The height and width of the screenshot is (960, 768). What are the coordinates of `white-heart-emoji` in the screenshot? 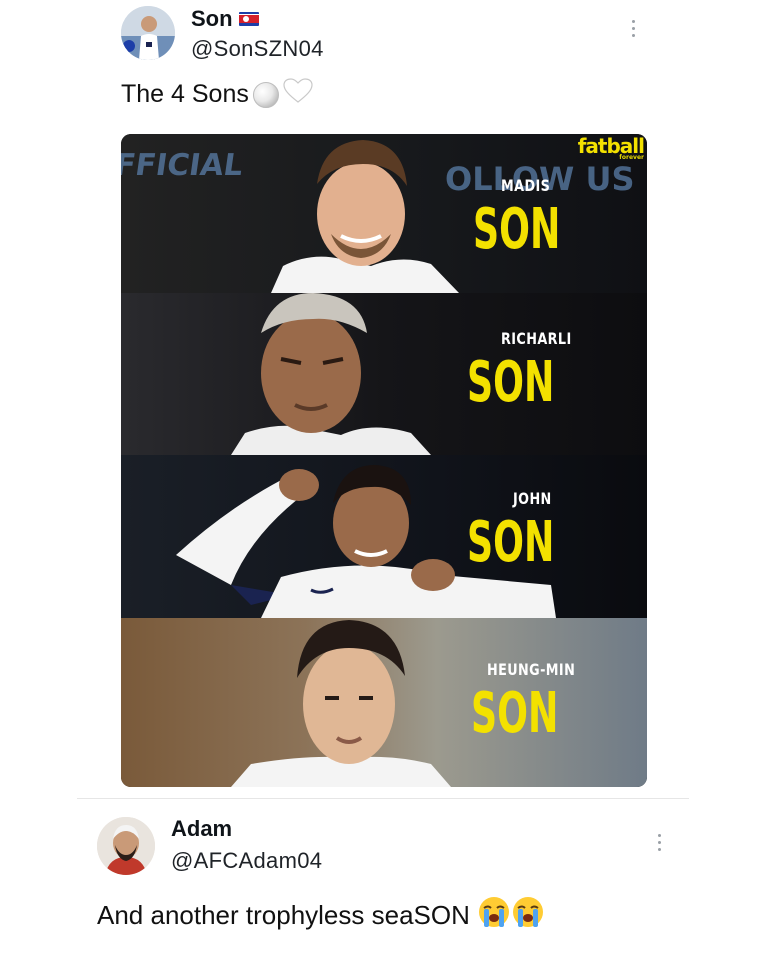 It's located at (298, 94).